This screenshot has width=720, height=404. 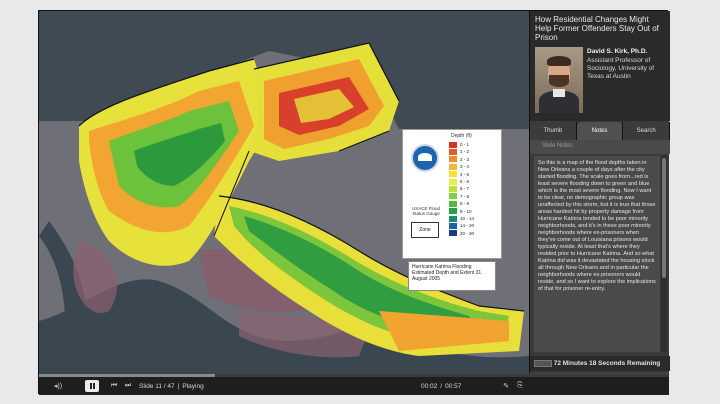 What do you see at coordinates (465, 181) in the screenshot?
I see `legend-label: 5 - 6` at bounding box center [465, 181].